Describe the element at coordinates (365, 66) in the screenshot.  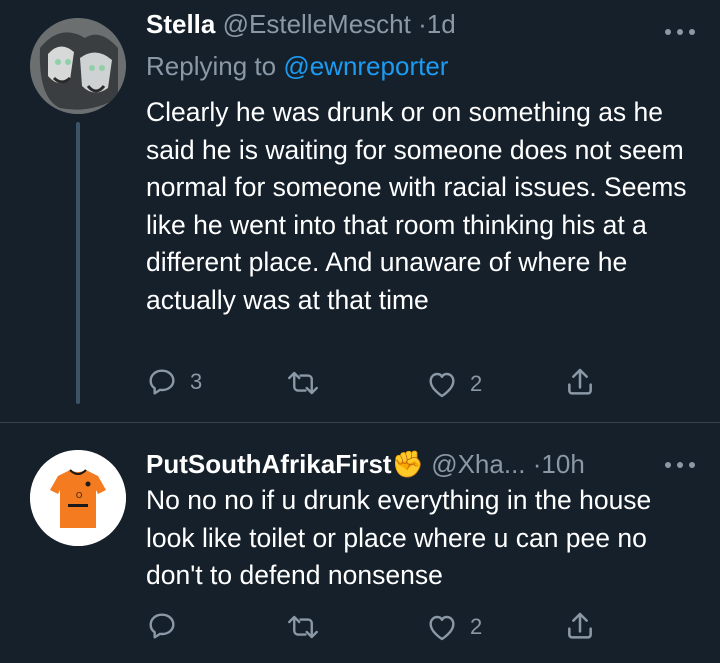
I see `replying-to-link: @ewnreporter` at that location.